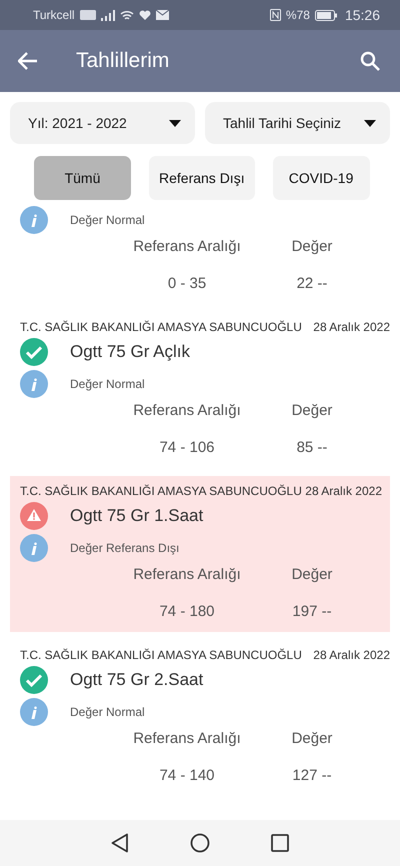 Image resolution: width=400 pixels, height=866 pixels. What do you see at coordinates (130, 352) in the screenshot?
I see `test-name: Ogtt 75 Gr Açlık` at bounding box center [130, 352].